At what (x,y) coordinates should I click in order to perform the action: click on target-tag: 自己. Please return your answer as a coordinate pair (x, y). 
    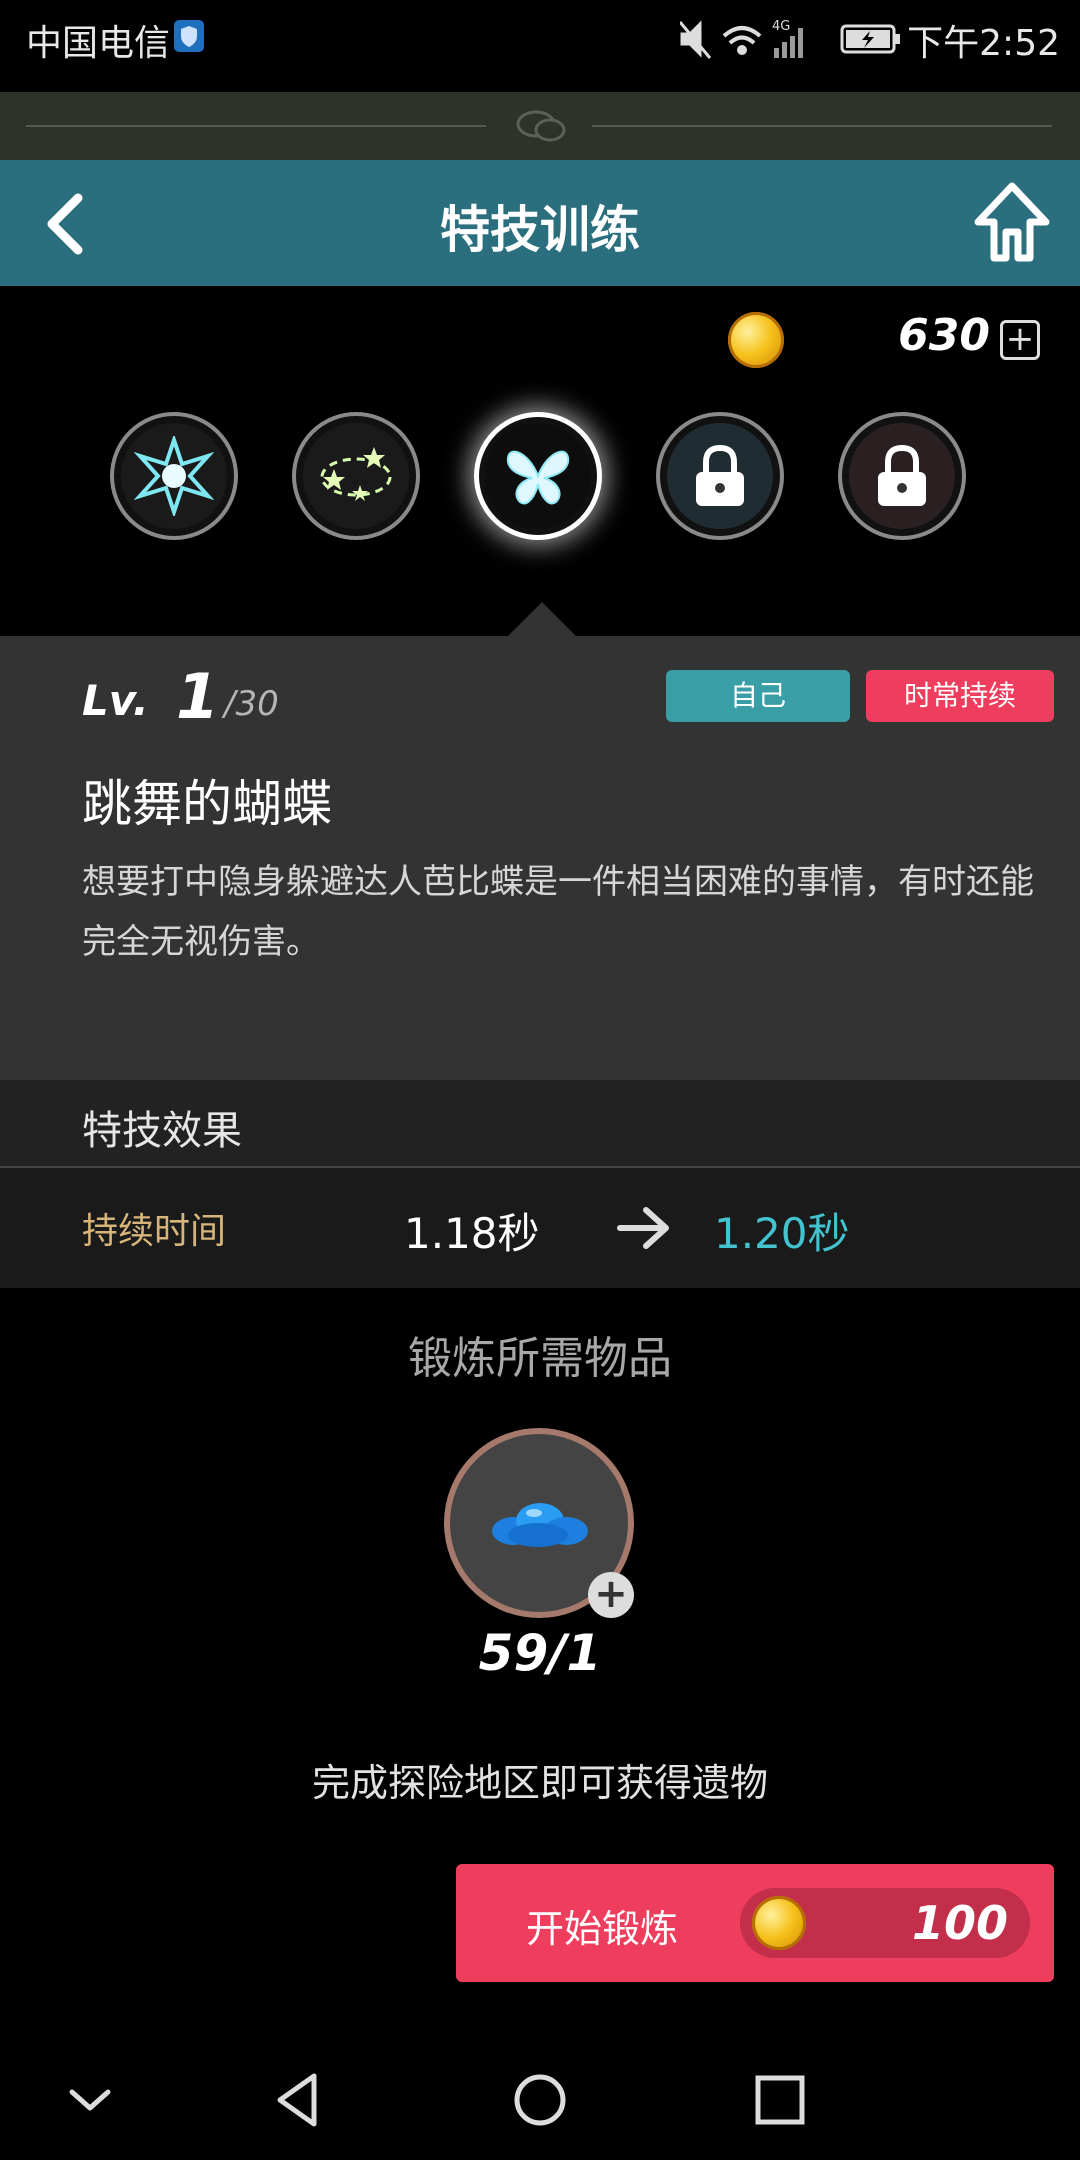
    Looking at the image, I should click on (758, 696).